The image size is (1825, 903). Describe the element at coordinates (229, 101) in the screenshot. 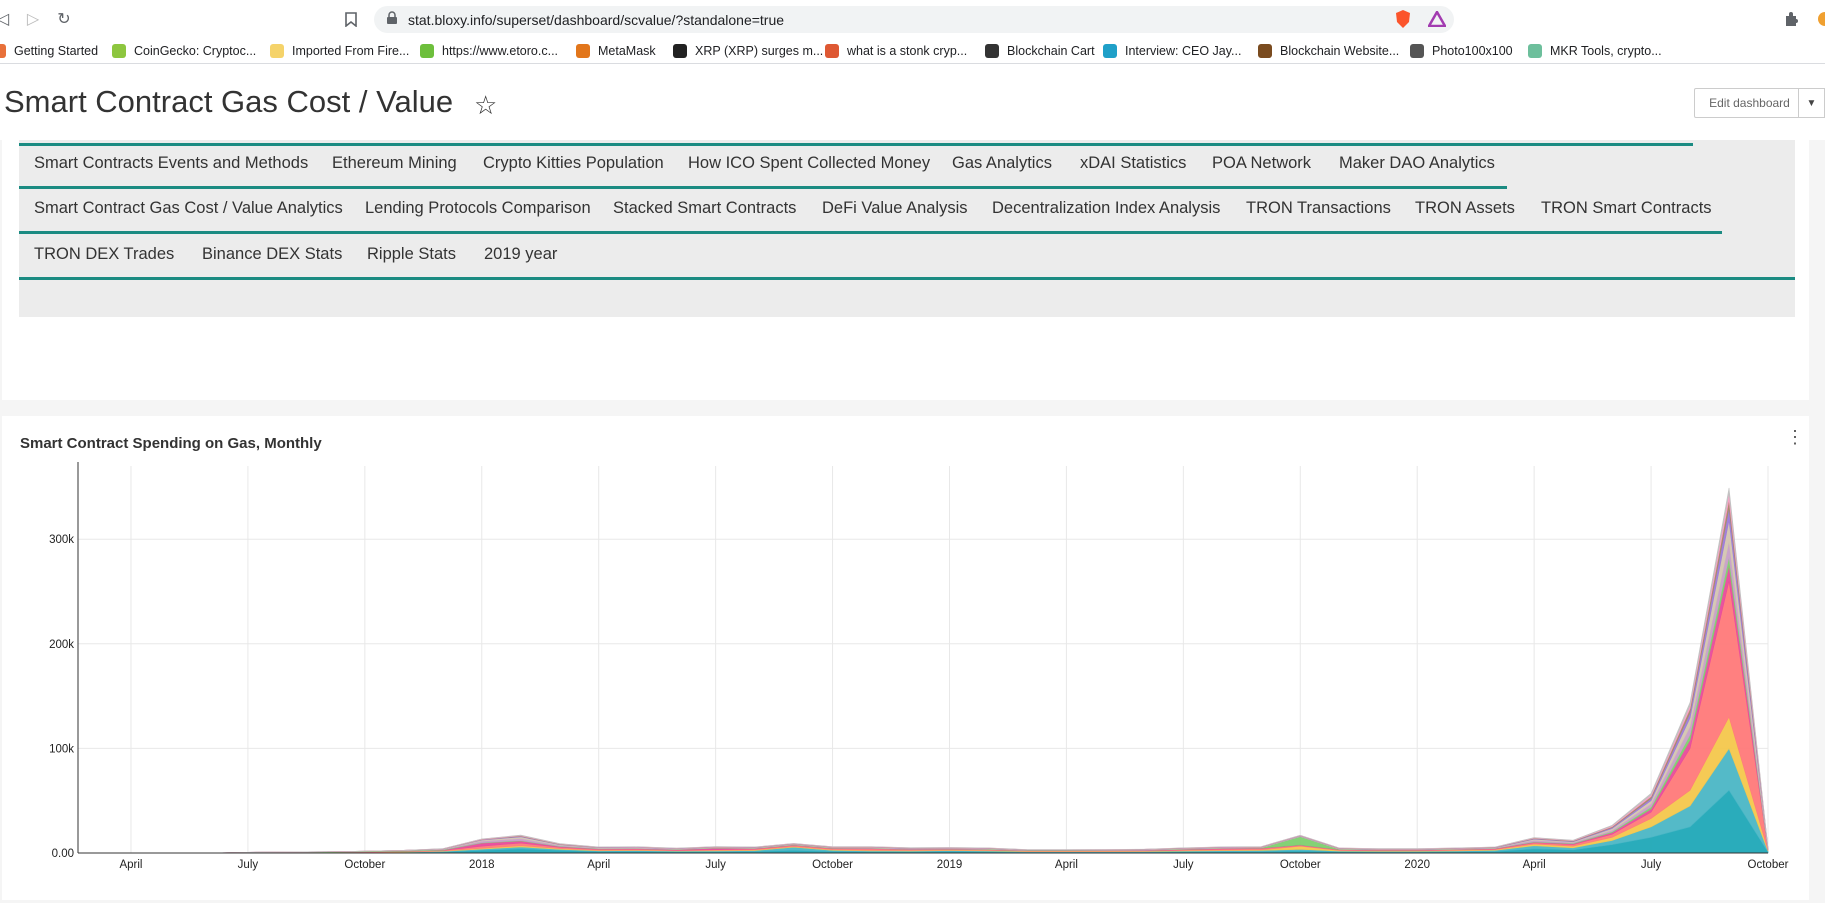

I see `page-title: Smart Contract Gas Cost / Value` at that location.